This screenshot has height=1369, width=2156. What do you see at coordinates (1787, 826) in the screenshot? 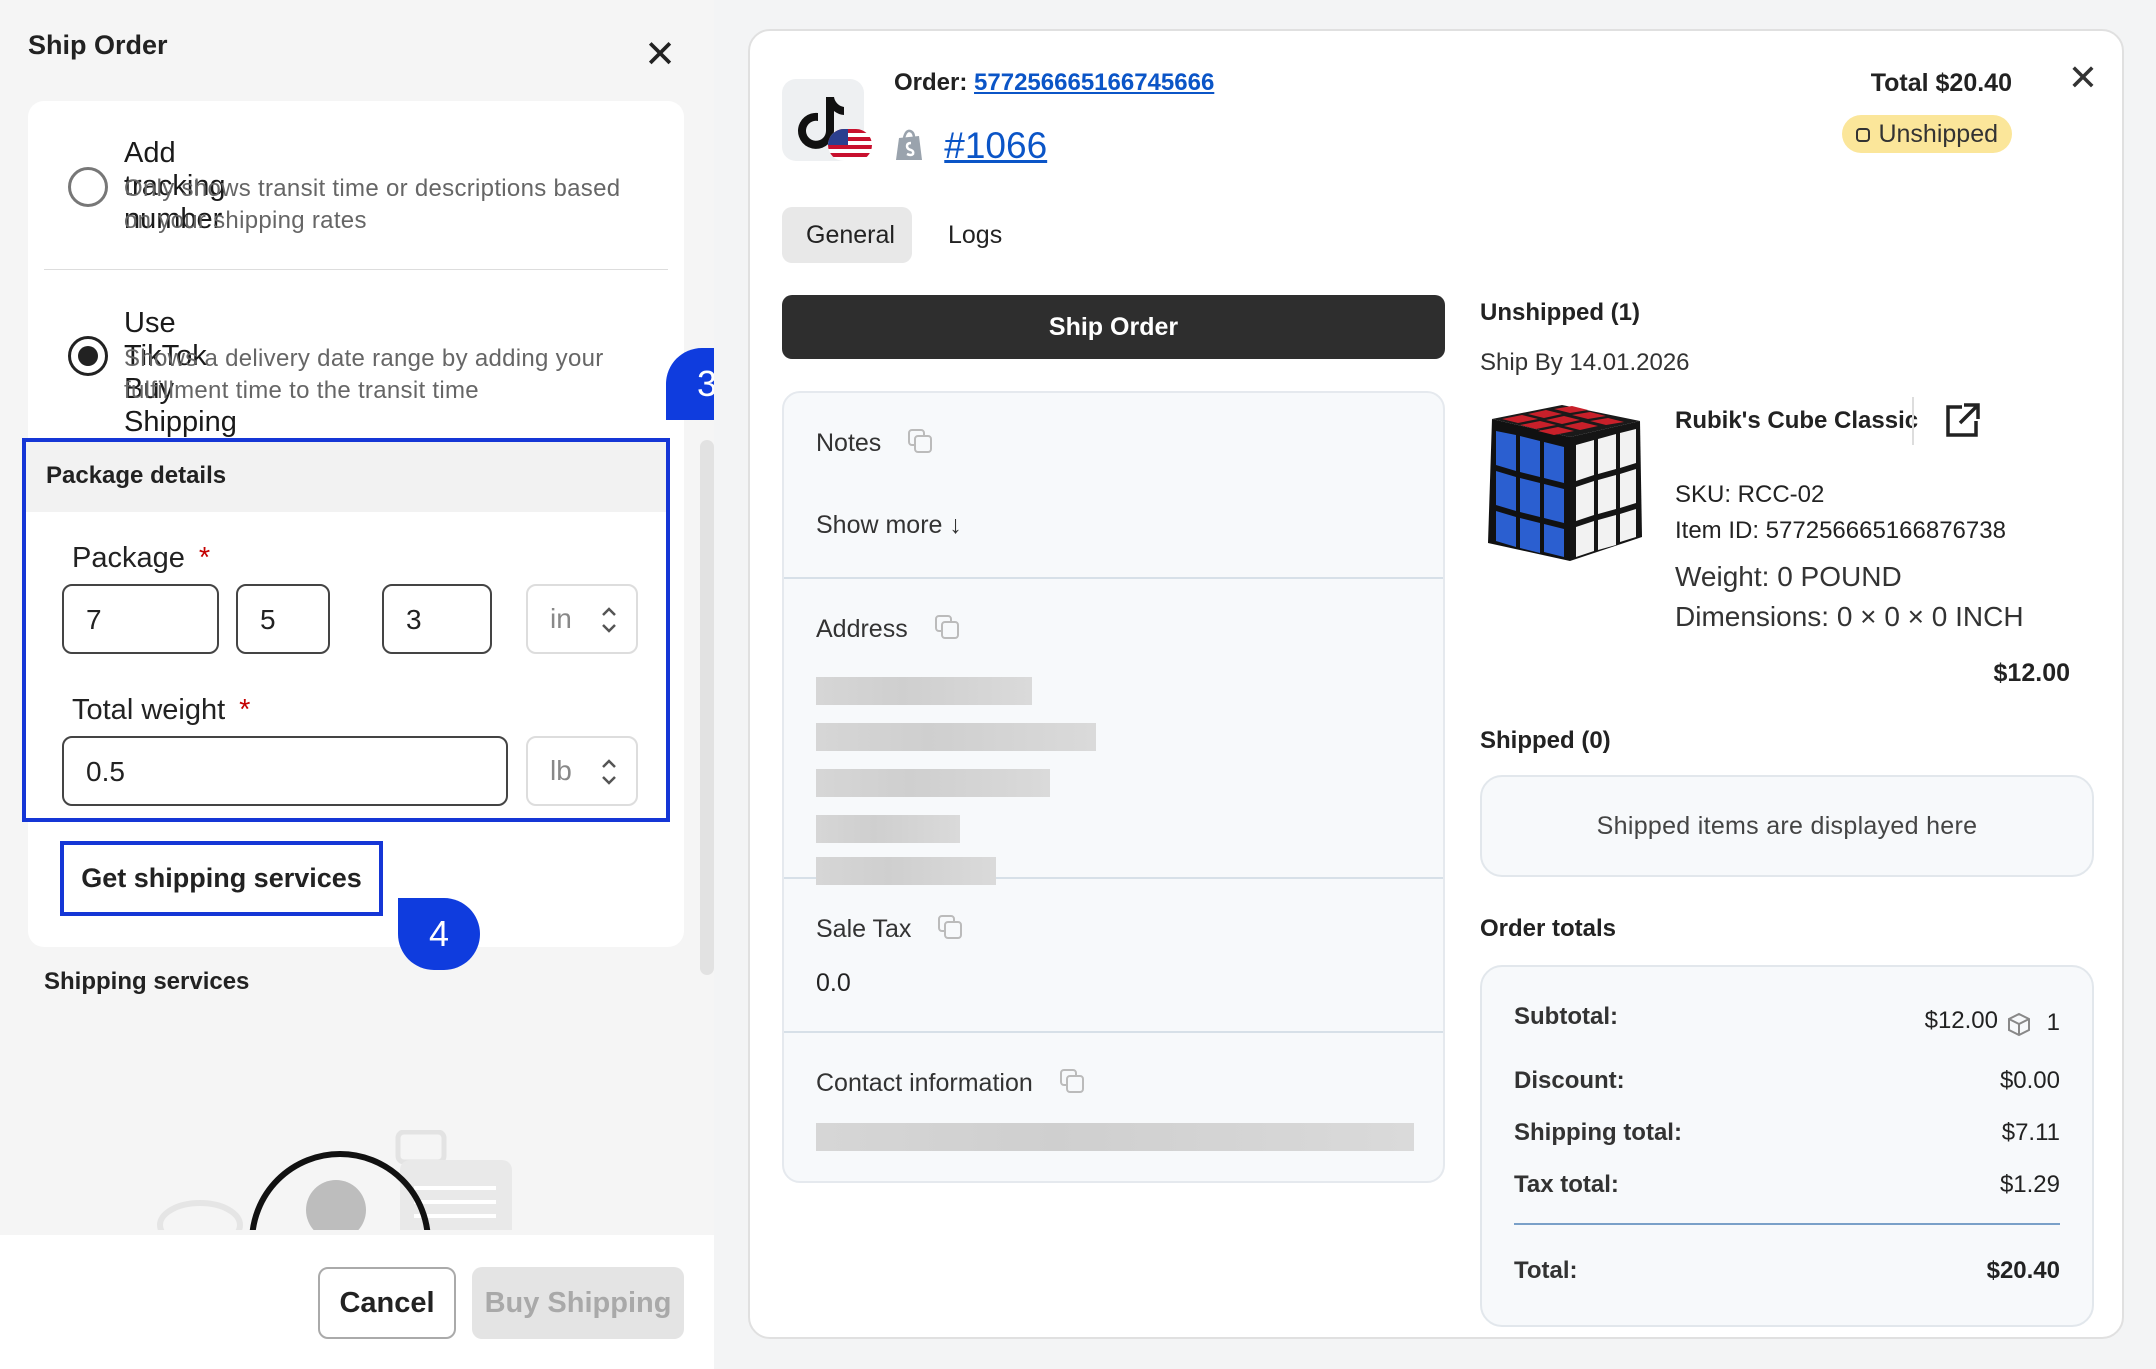
I see `shipped-items-placeholder: Shipped items are displayed here` at bounding box center [1787, 826].